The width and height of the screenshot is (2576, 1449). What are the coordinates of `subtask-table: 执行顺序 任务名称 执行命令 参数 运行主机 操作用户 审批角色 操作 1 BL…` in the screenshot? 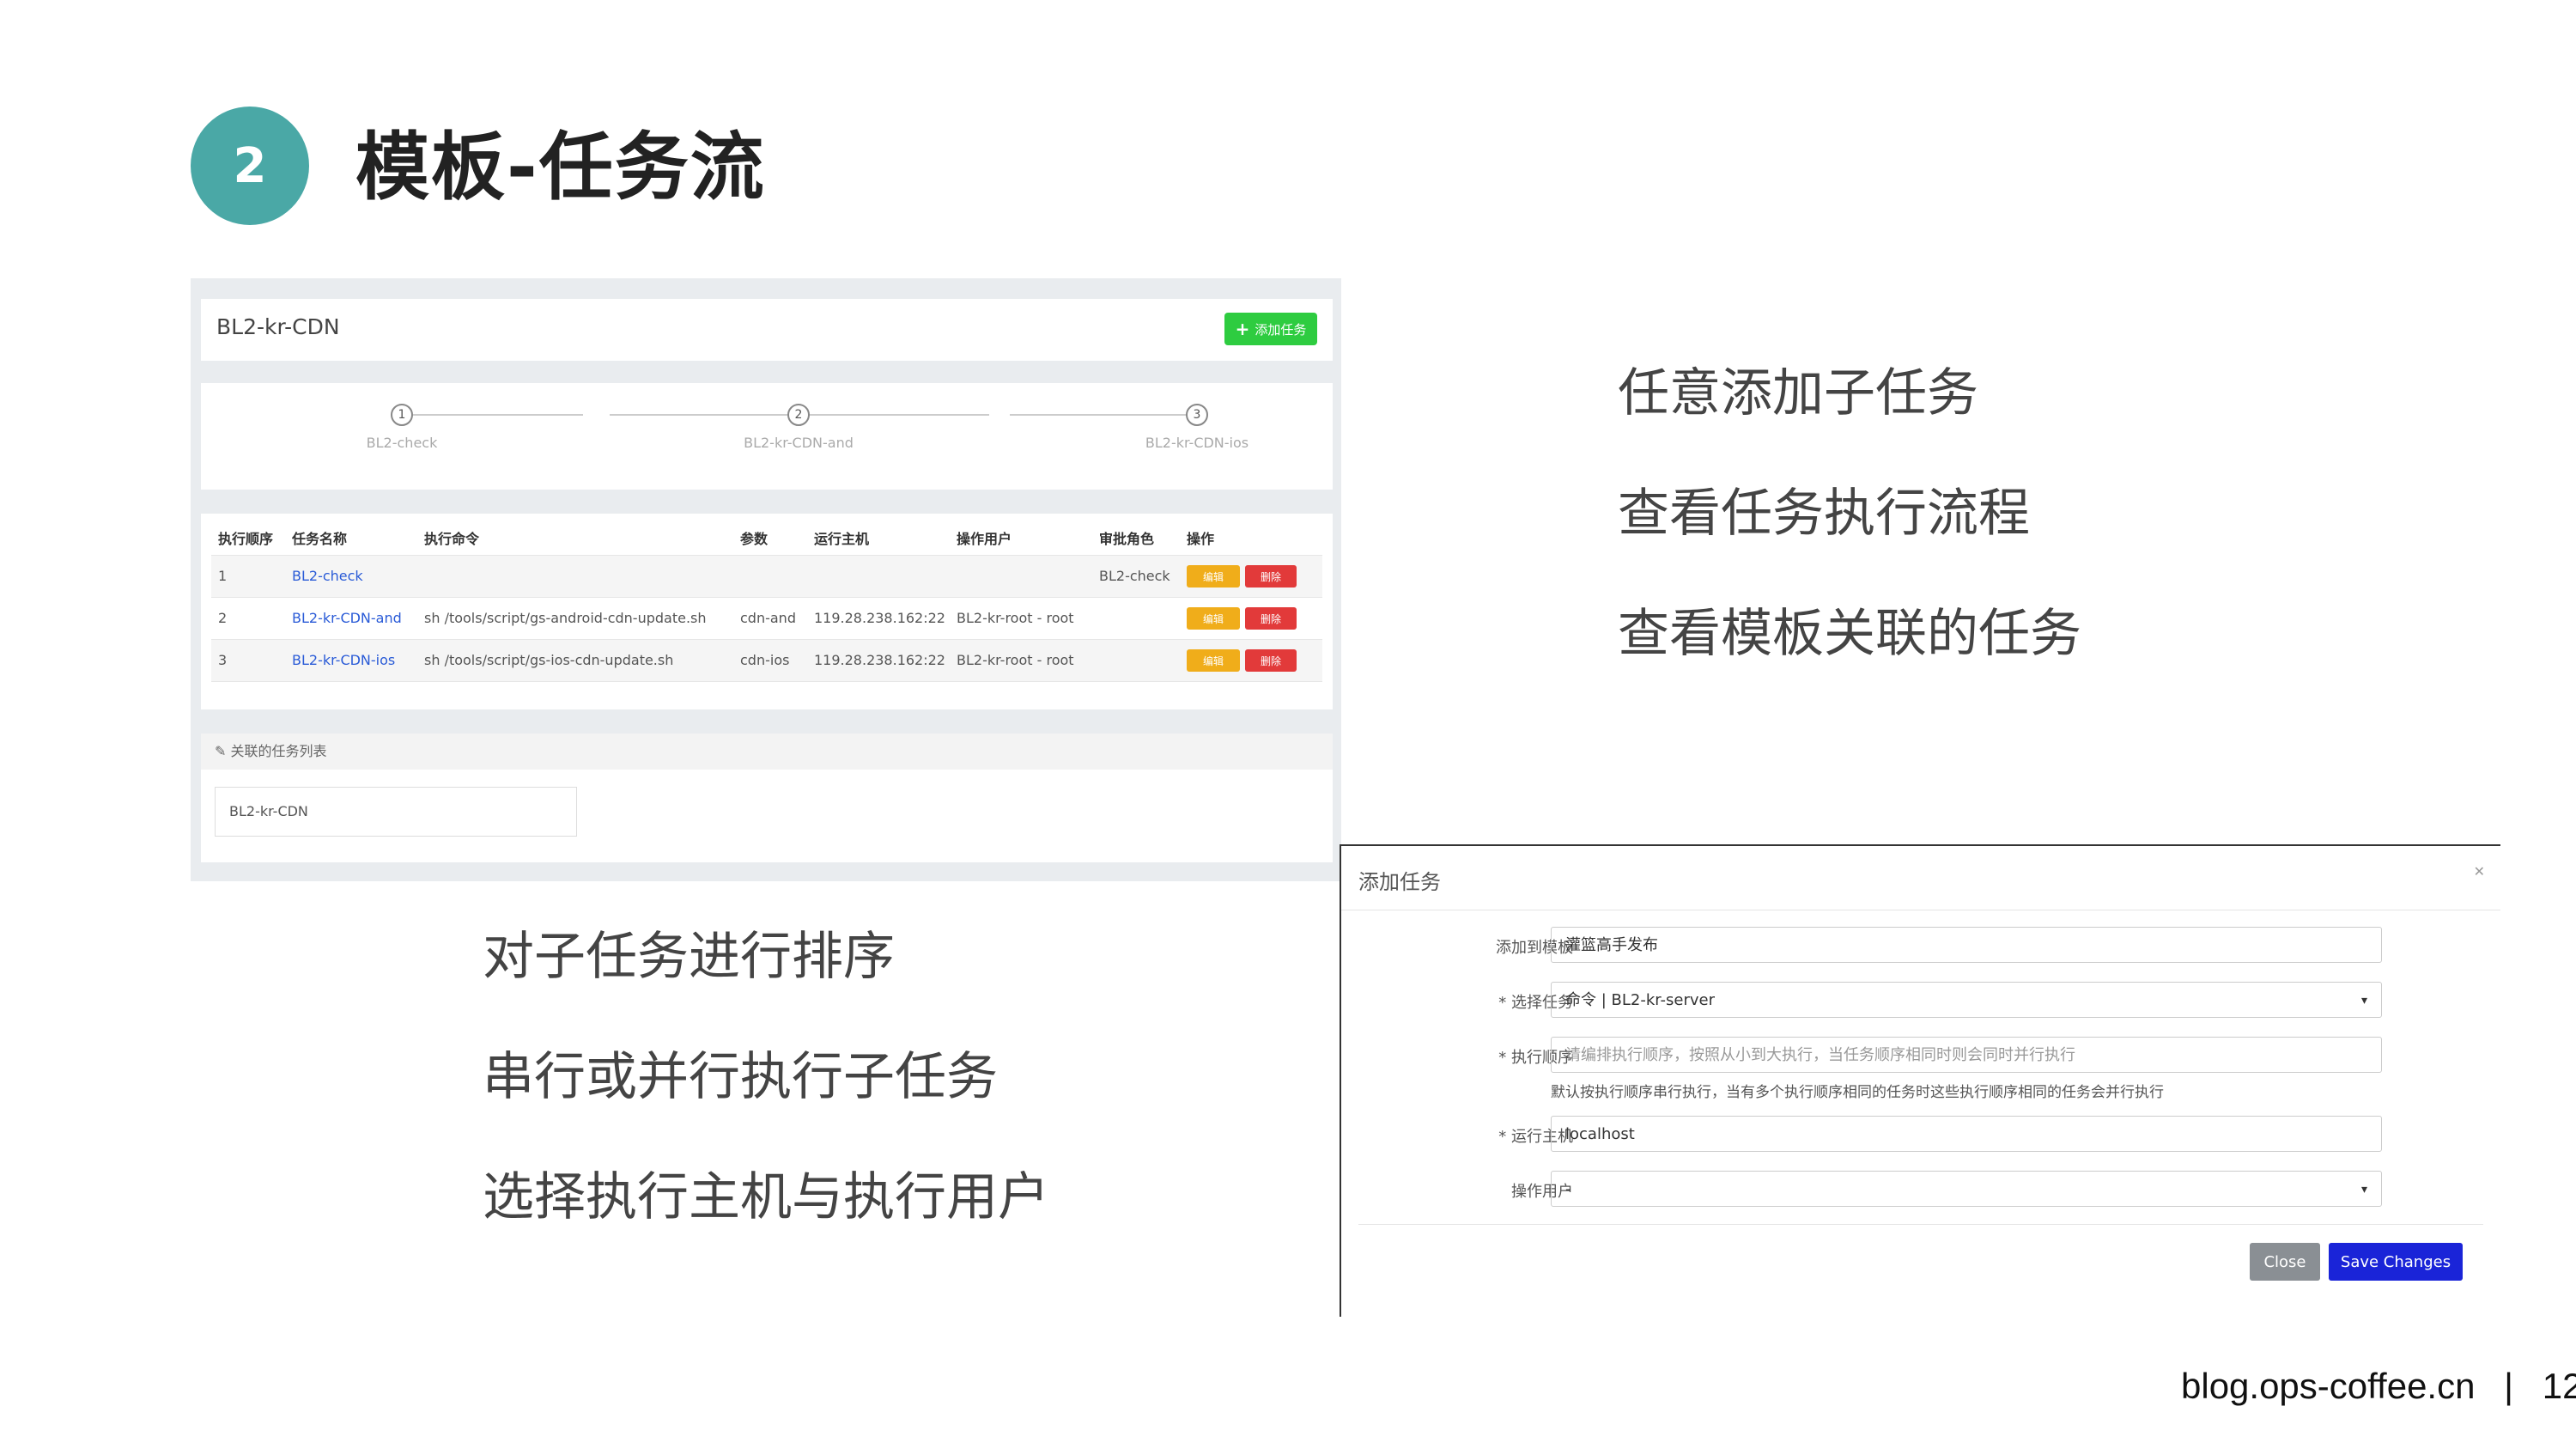 It's located at (766, 603).